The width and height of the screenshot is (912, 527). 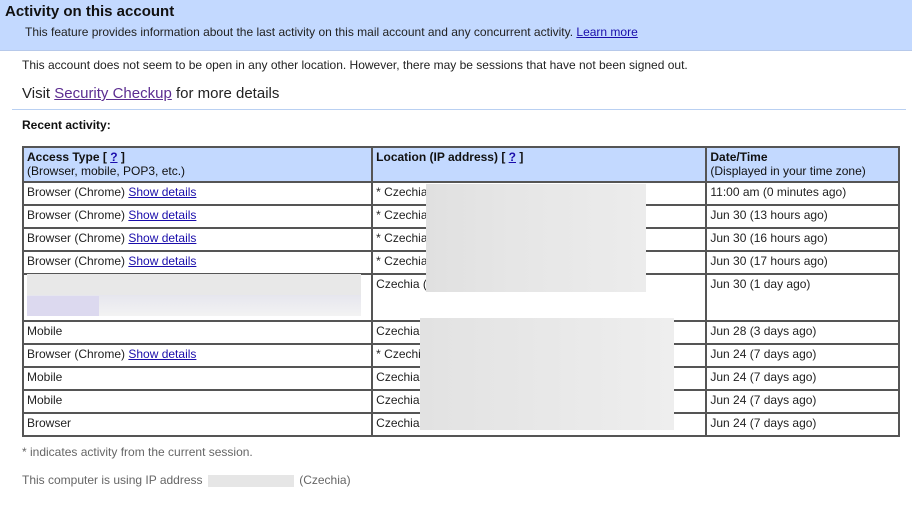 I want to click on access-type-cell: Browser, so click(x=198, y=424).